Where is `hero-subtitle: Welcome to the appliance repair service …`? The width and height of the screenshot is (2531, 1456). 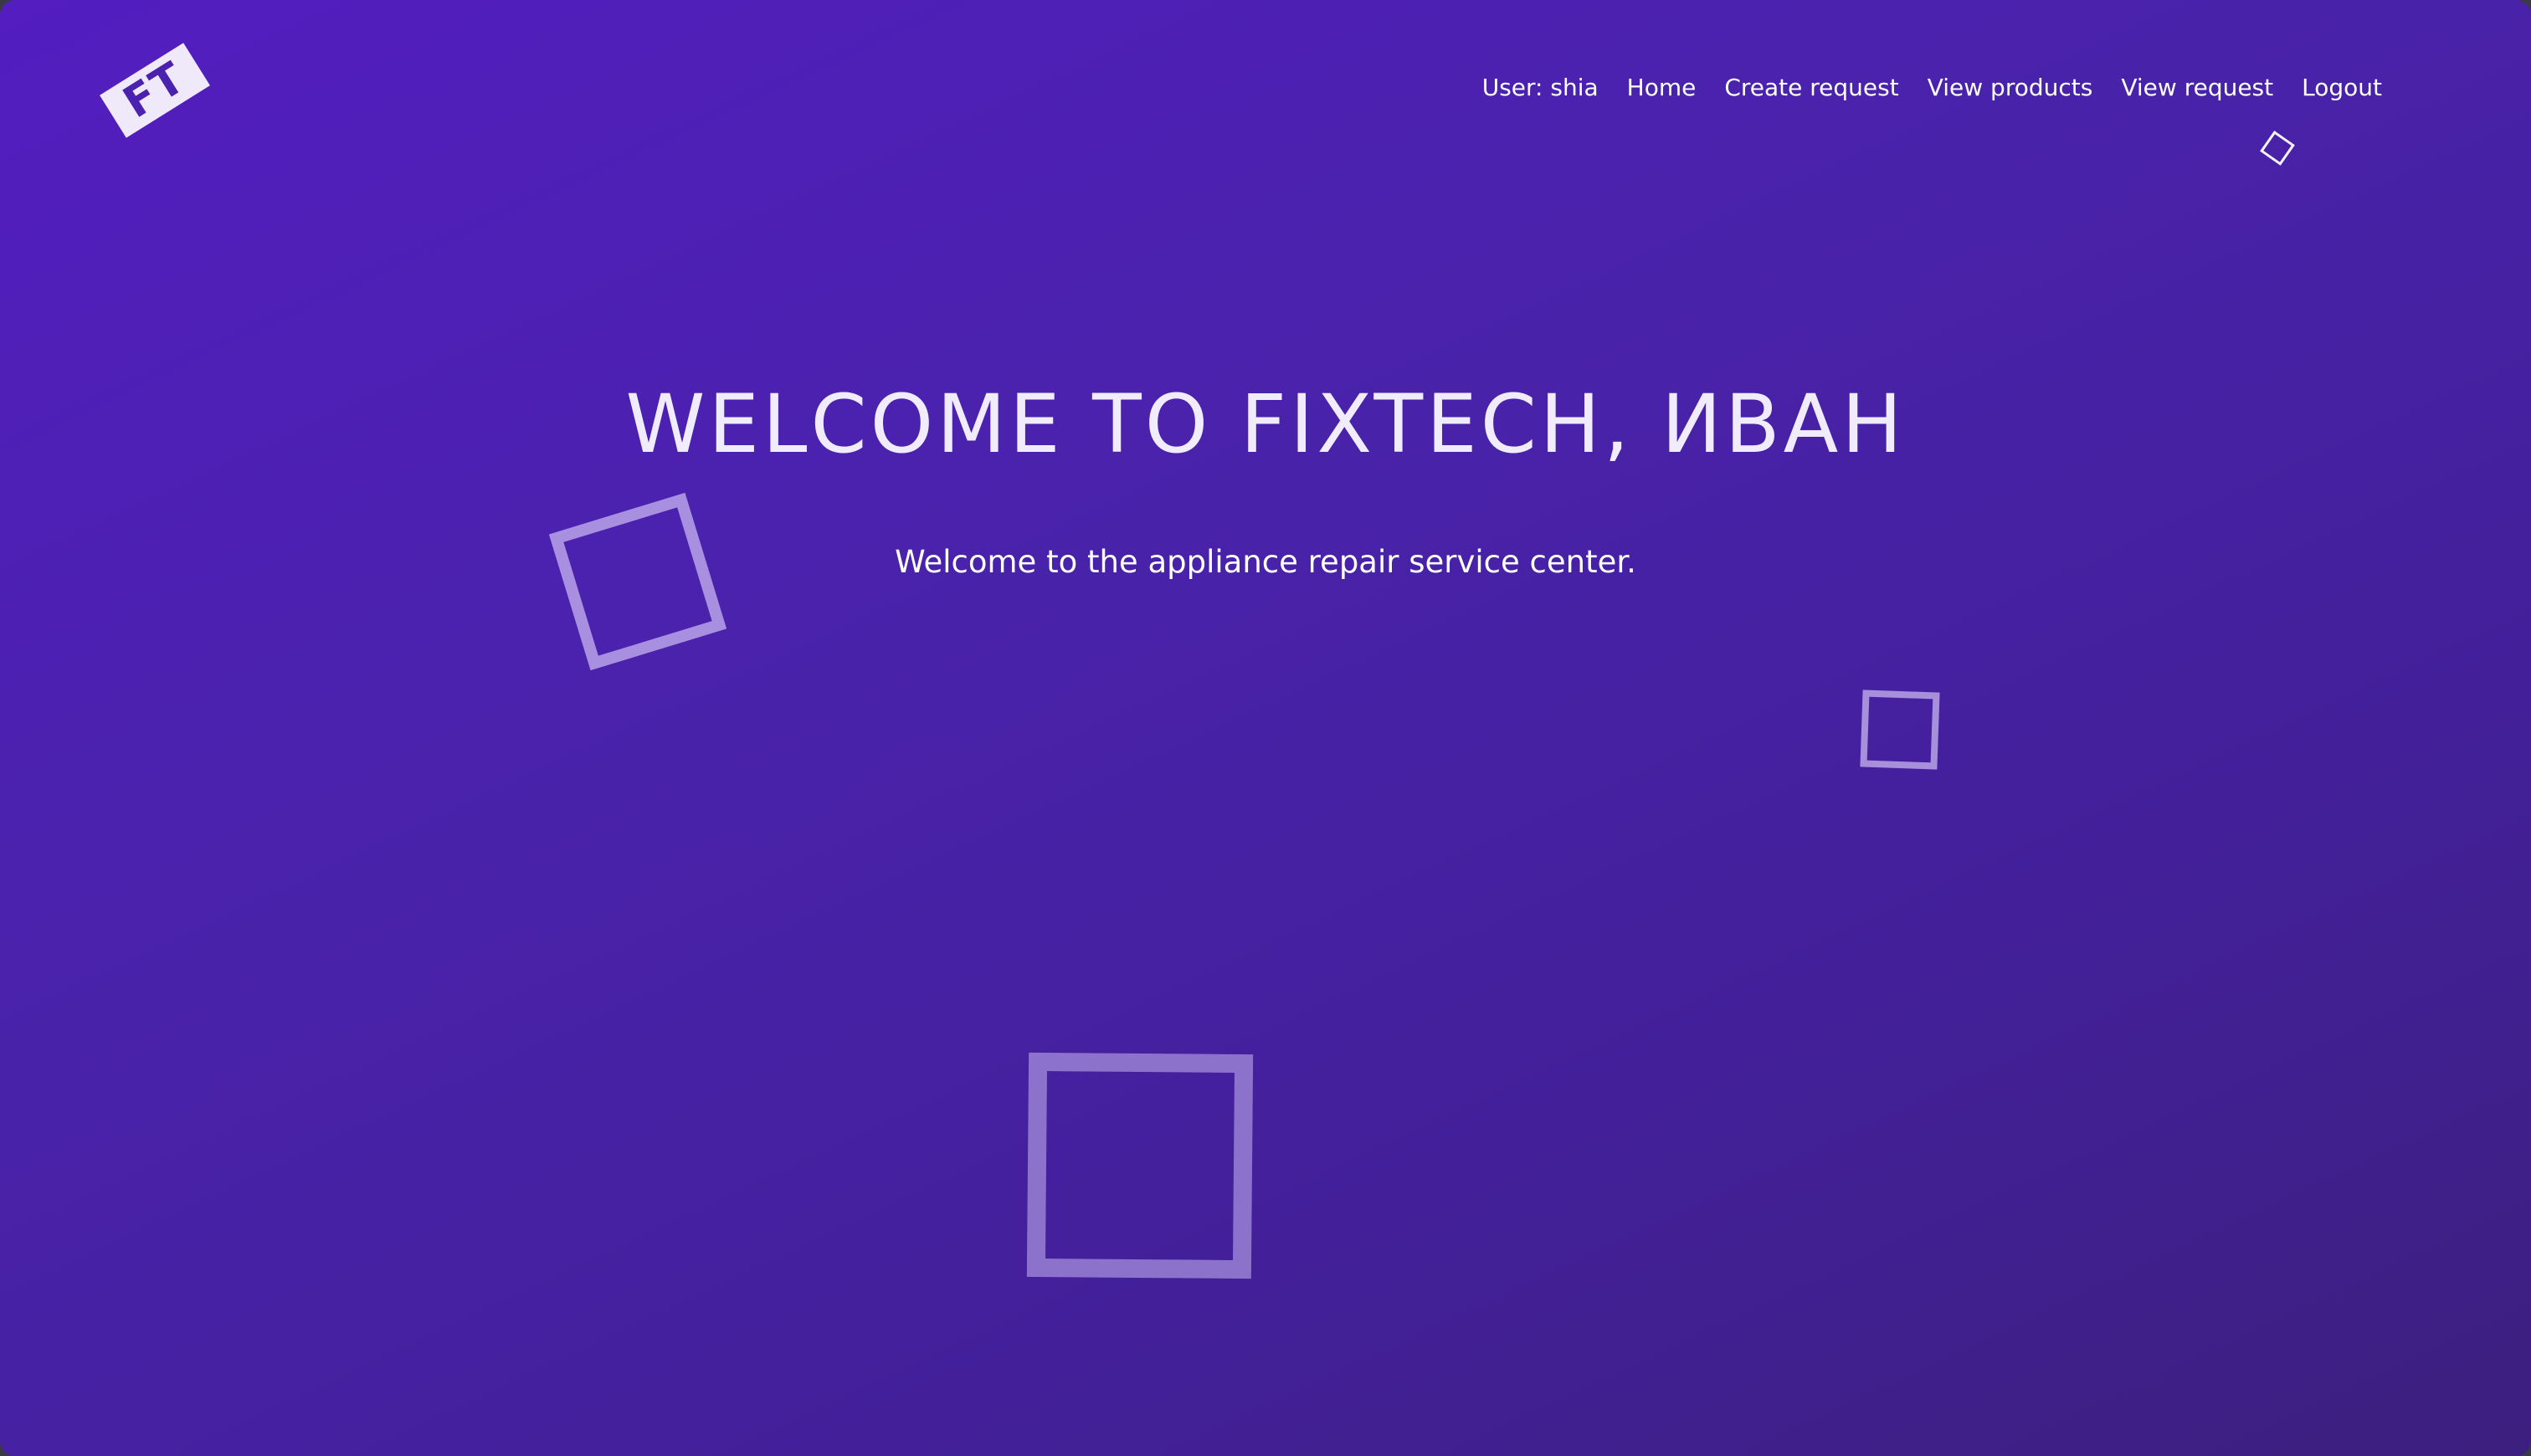
hero-subtitle: Welcome to the appliance repair service … is located at coordinates (1265, 562).